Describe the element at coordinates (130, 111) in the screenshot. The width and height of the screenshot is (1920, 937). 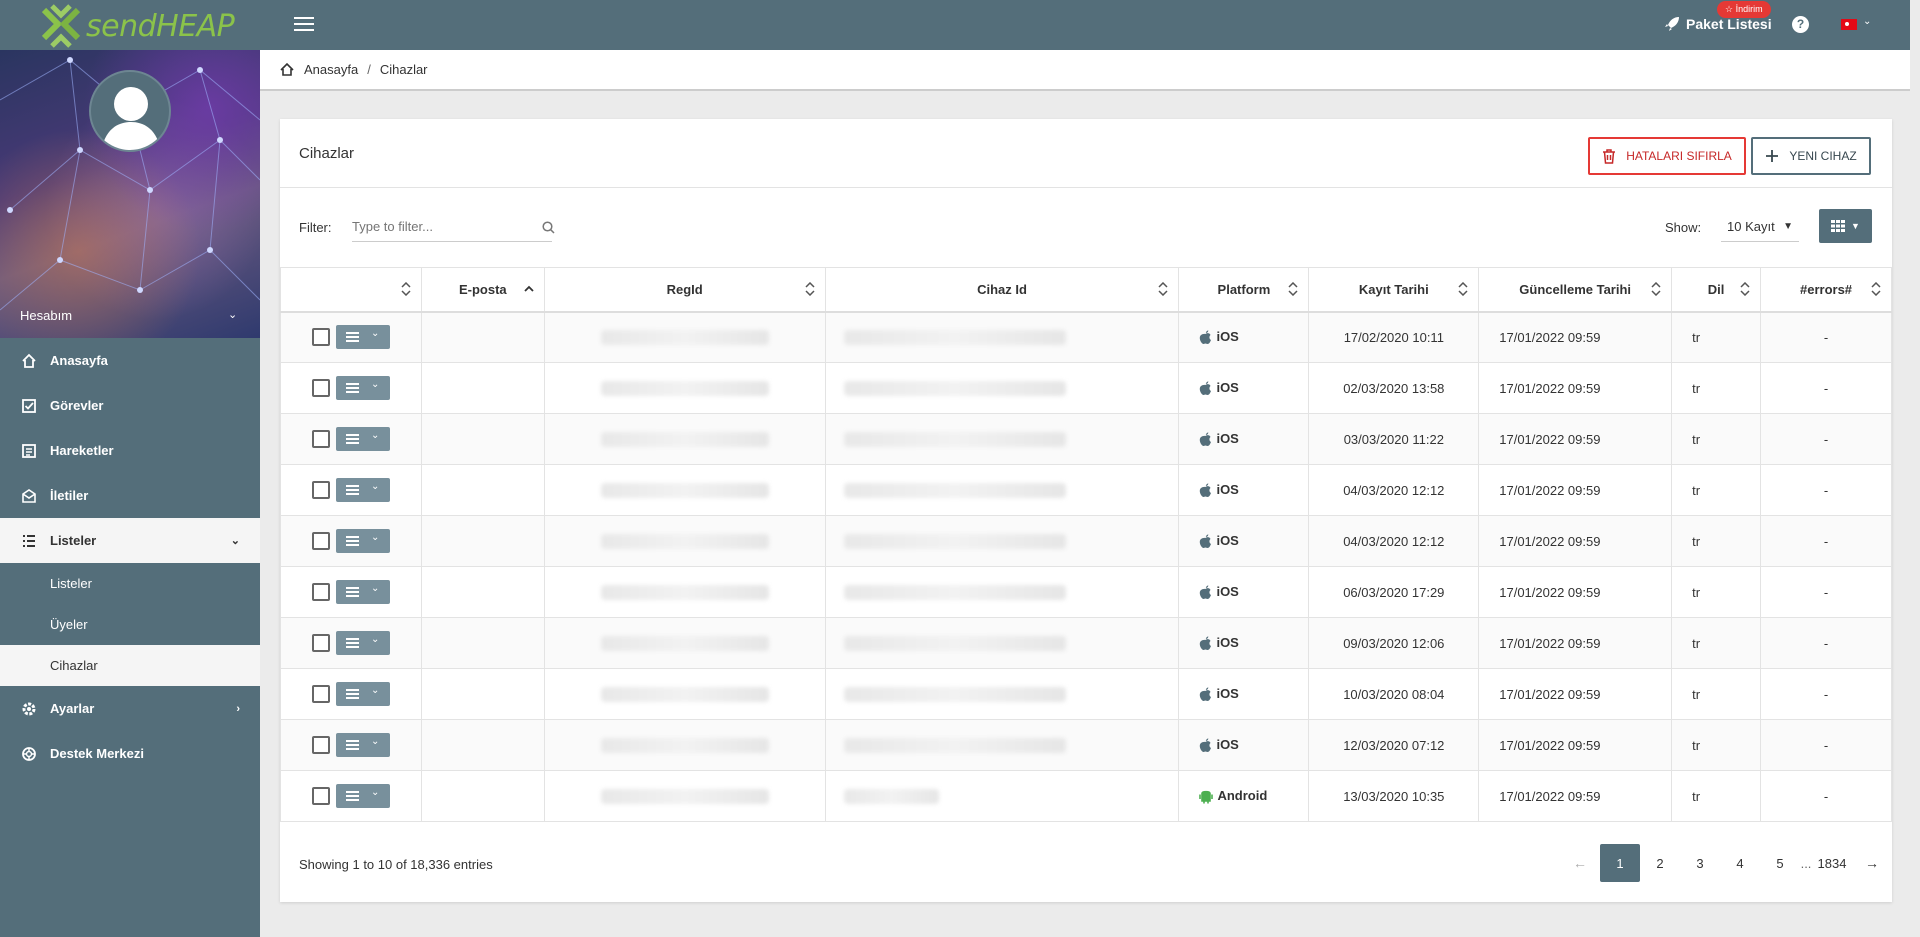
I see `avatar` at that location.